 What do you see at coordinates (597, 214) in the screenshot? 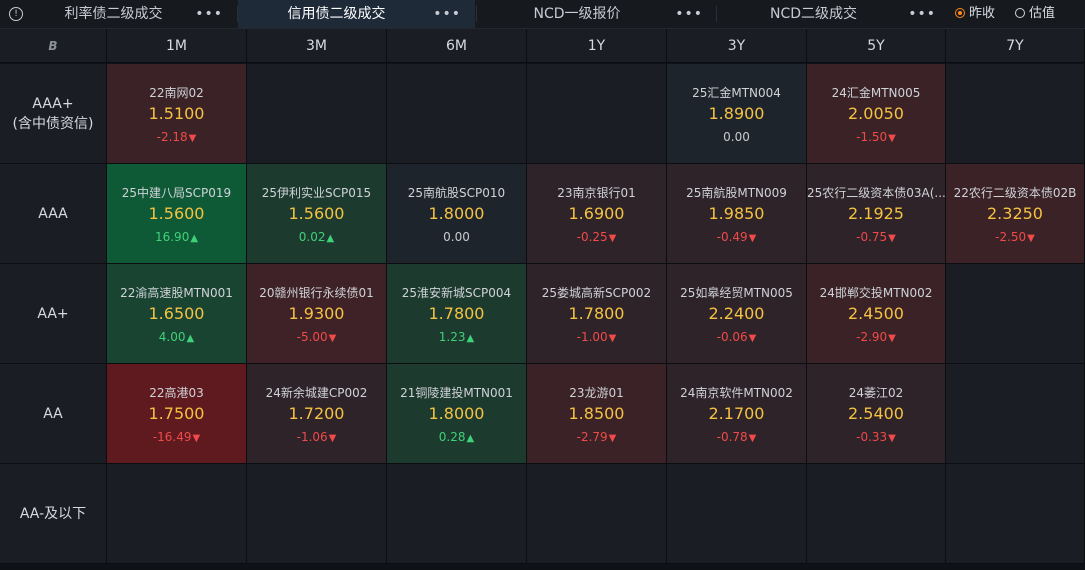
I see `bond-cell: 23南京银行01 1.6900 -0.25▼` at bounding box center [597, 214].